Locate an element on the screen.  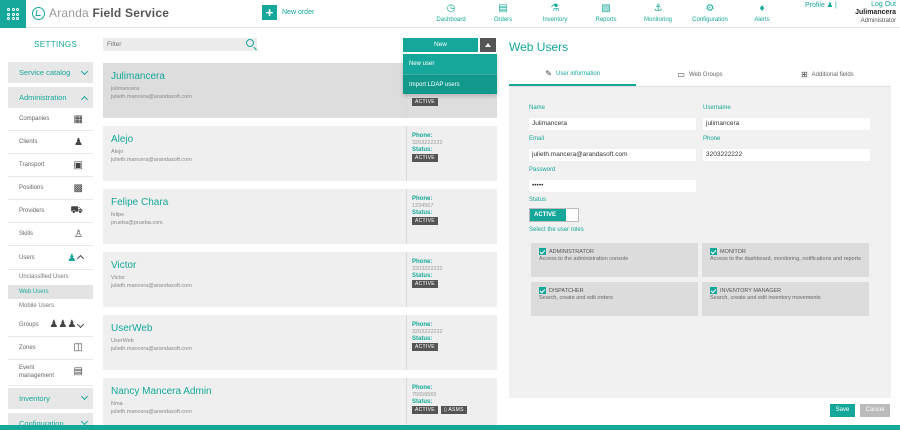
bottom-accent-bar is located at coordinates (450, 427).